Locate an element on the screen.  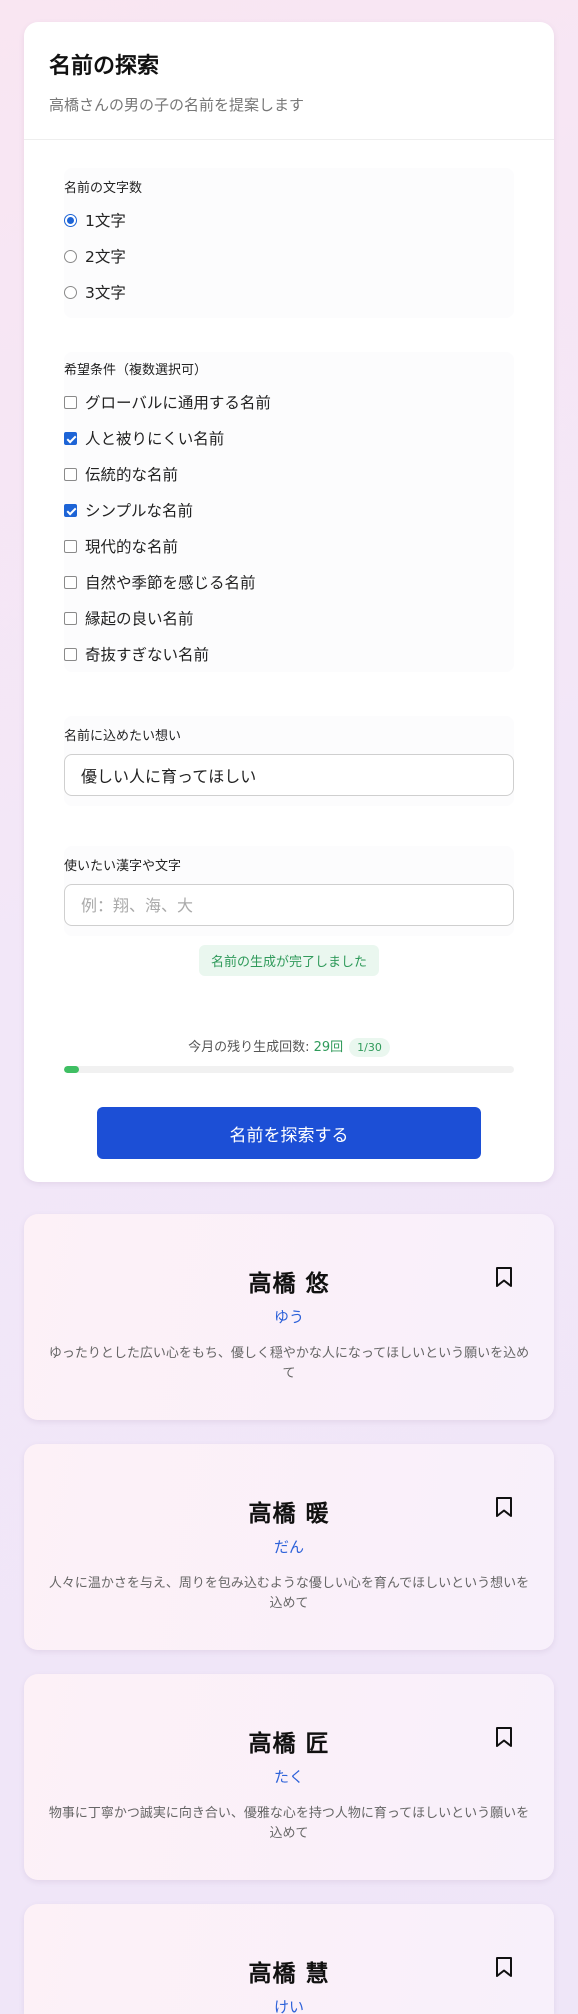
checkbox-unique: 人と被りにくい名前 is located at coordinates (289, 438).